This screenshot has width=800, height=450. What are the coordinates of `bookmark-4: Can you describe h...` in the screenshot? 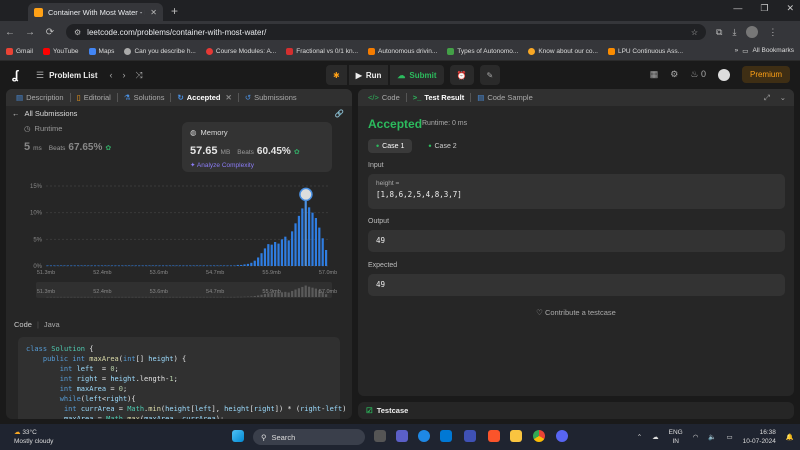 It's located at (160, 51).